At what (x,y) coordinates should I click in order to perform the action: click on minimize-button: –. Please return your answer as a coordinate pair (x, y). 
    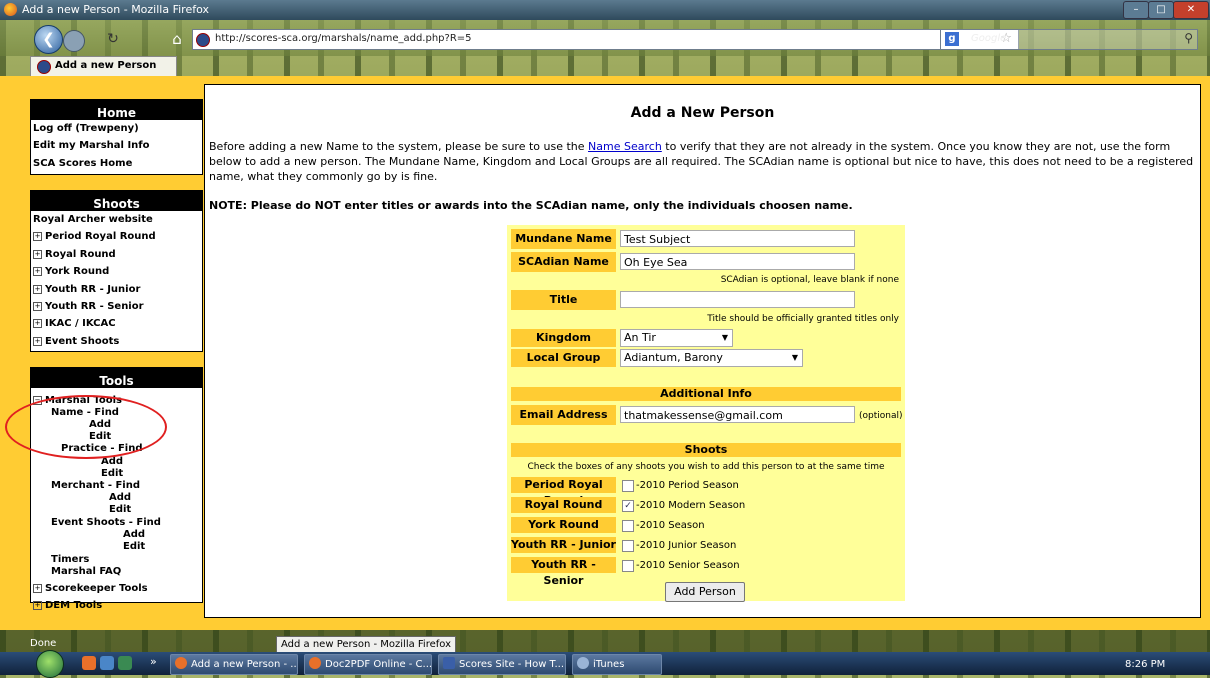
    Looking at the image, I should click on (1136, 10).